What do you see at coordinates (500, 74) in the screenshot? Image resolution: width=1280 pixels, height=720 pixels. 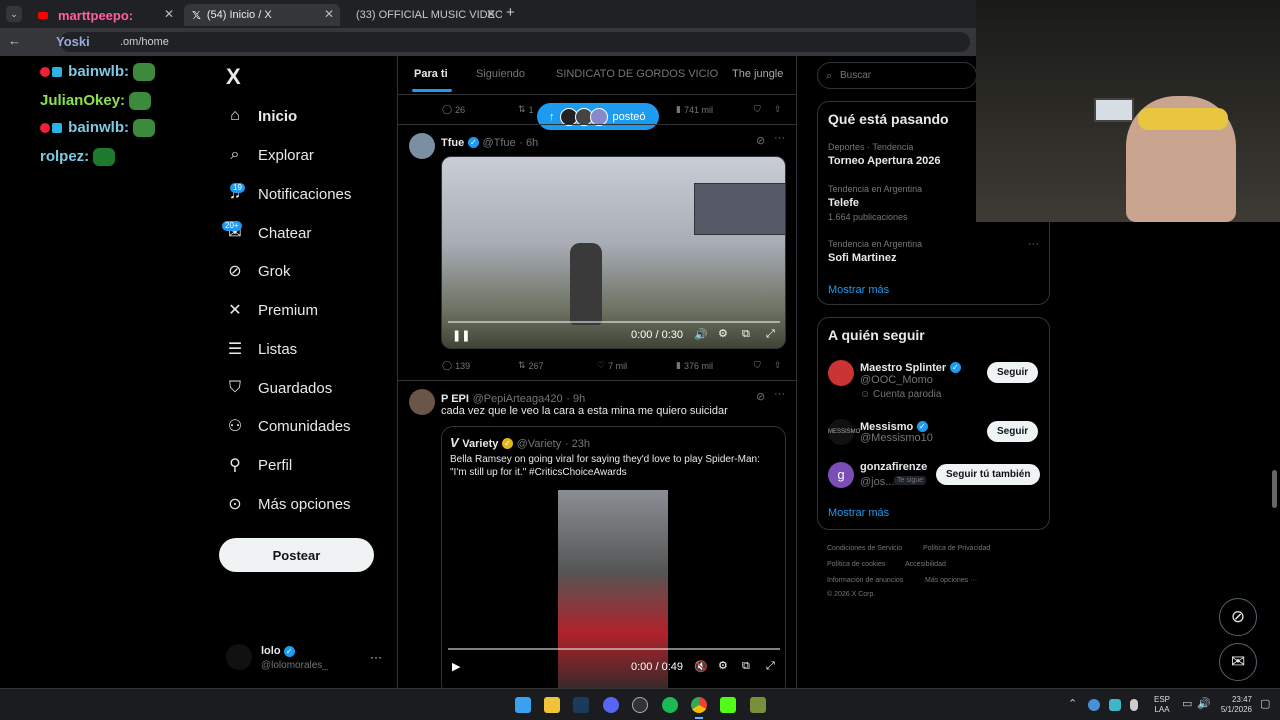 I see `tab-siguiendo: Siguiendo` at bounding box center [500, 74].